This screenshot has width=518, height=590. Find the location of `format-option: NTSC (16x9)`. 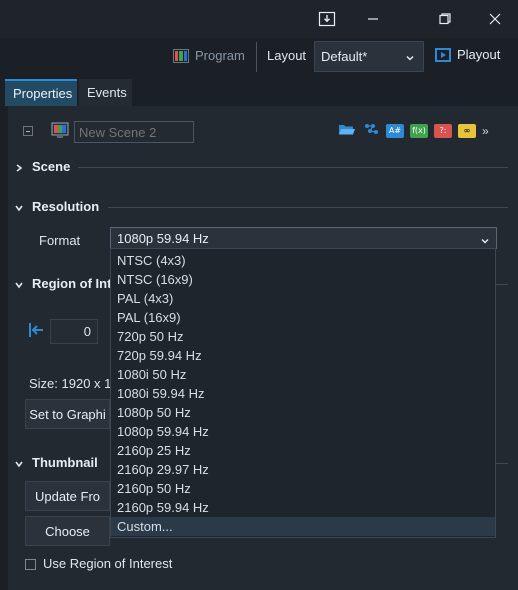

format-option: NTSC (16x9) is located at coordinates (303, 279).